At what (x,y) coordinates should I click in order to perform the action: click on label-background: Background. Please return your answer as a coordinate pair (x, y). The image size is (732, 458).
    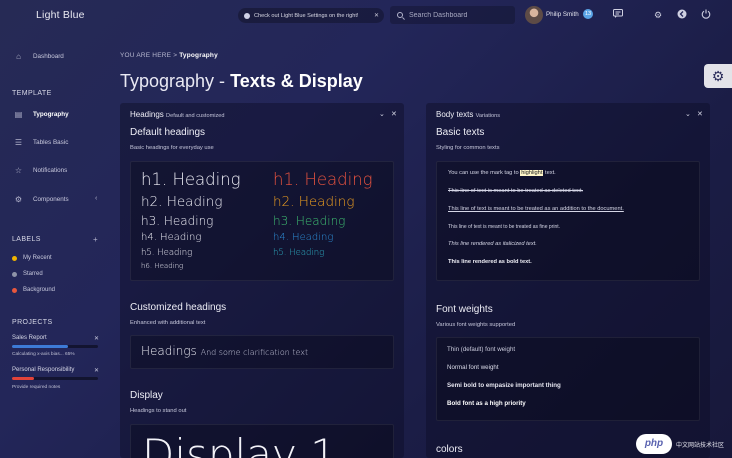
    Looking at the image, I should click on (33, 290).